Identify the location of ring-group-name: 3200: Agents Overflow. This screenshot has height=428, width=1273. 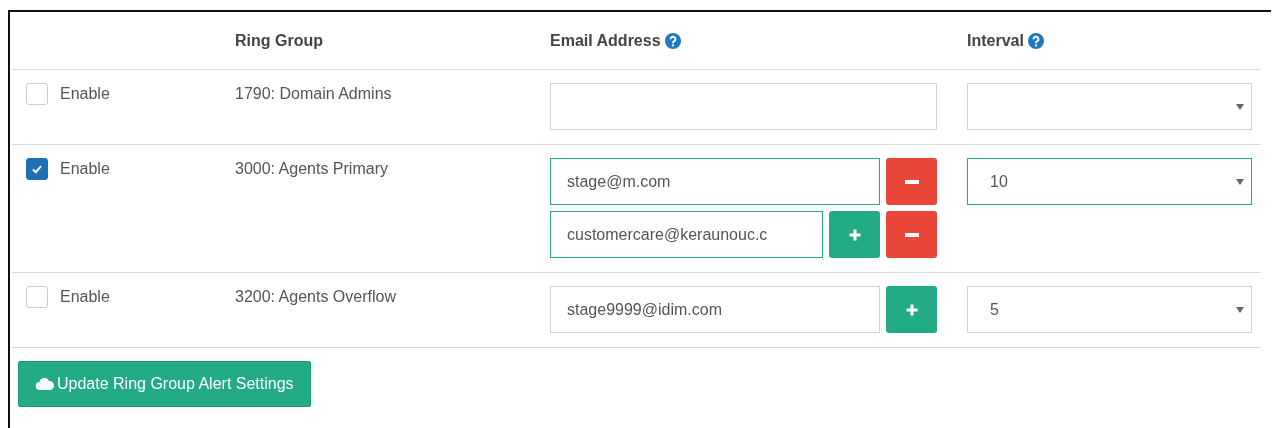
(315, 296).